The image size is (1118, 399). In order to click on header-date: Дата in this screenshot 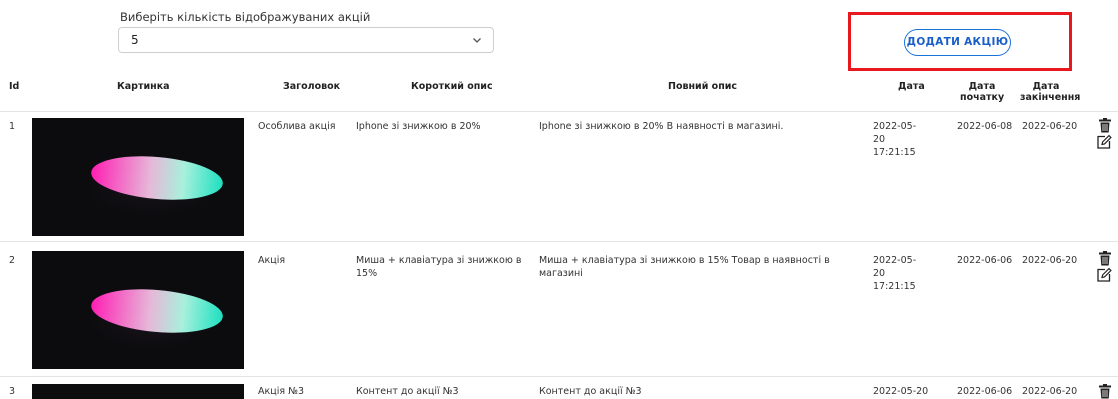, I will do `click(911, 86)`.